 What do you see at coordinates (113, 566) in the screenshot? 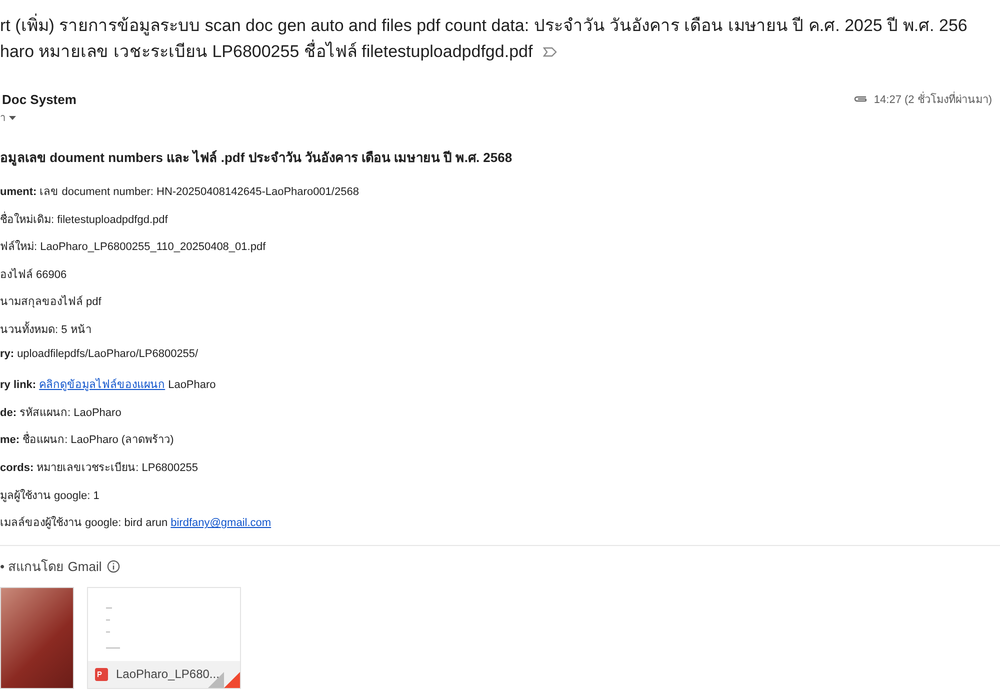
I see `info-icon` at bounding box center [113, 566].